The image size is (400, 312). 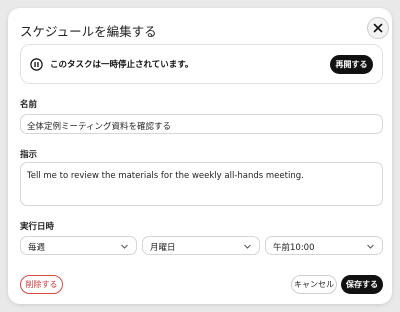 I want to click on frequency-value: 毎週, so click(x=37, y=248).